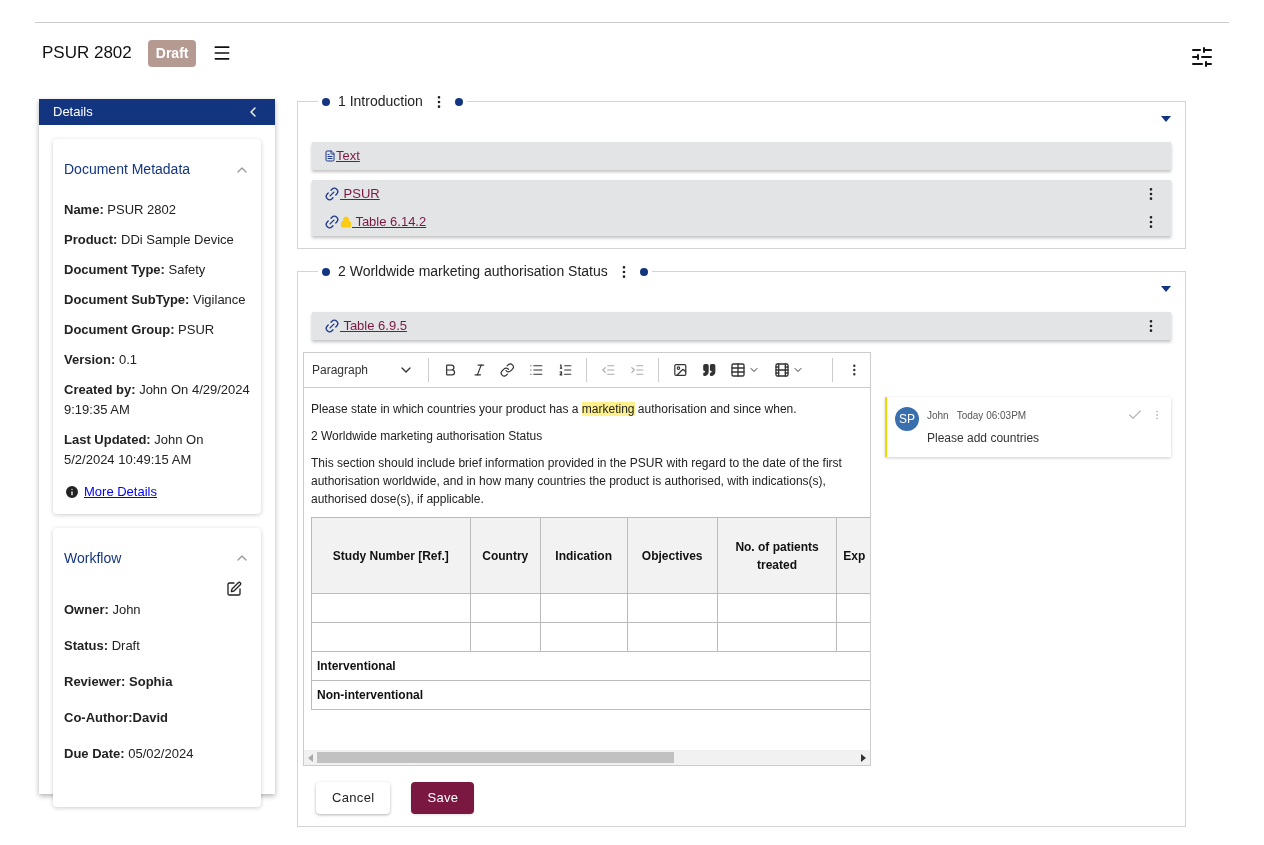 The width and height of the screenshot is (1264, 845). Describe the element at coordinates (450, 370) in the screenshot. I see `bold-icon` at that location.